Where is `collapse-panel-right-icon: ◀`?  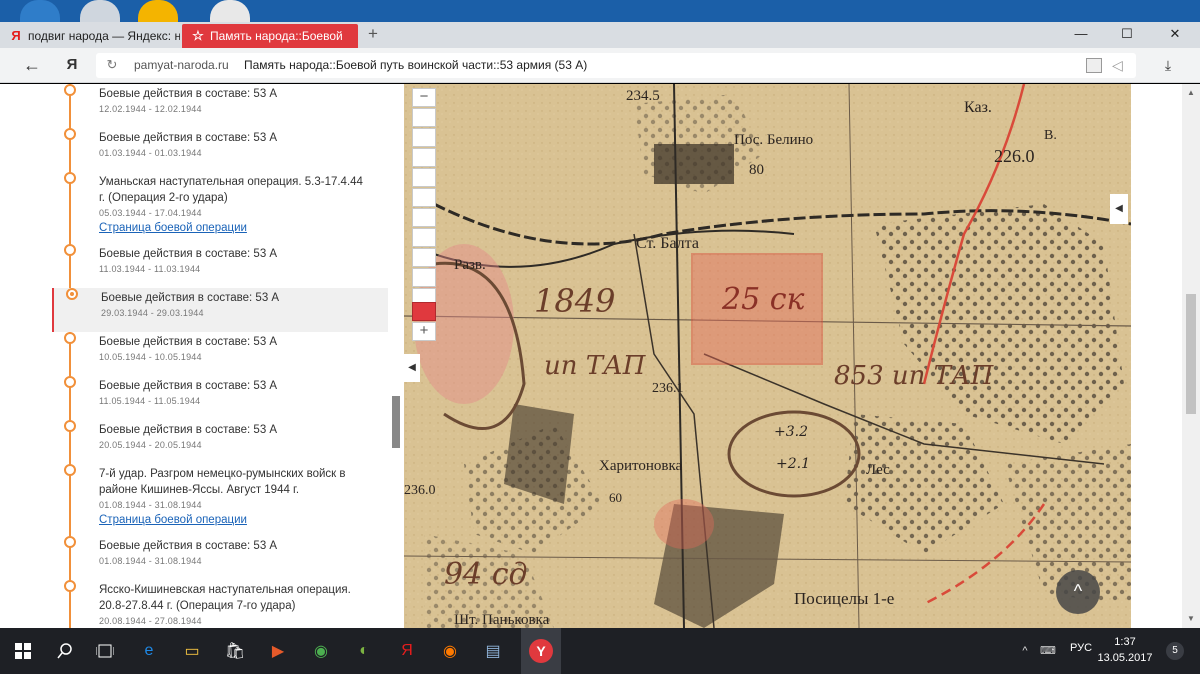
collapse-panel-right-icon: ◀ is located at coordinates (1119, 209).